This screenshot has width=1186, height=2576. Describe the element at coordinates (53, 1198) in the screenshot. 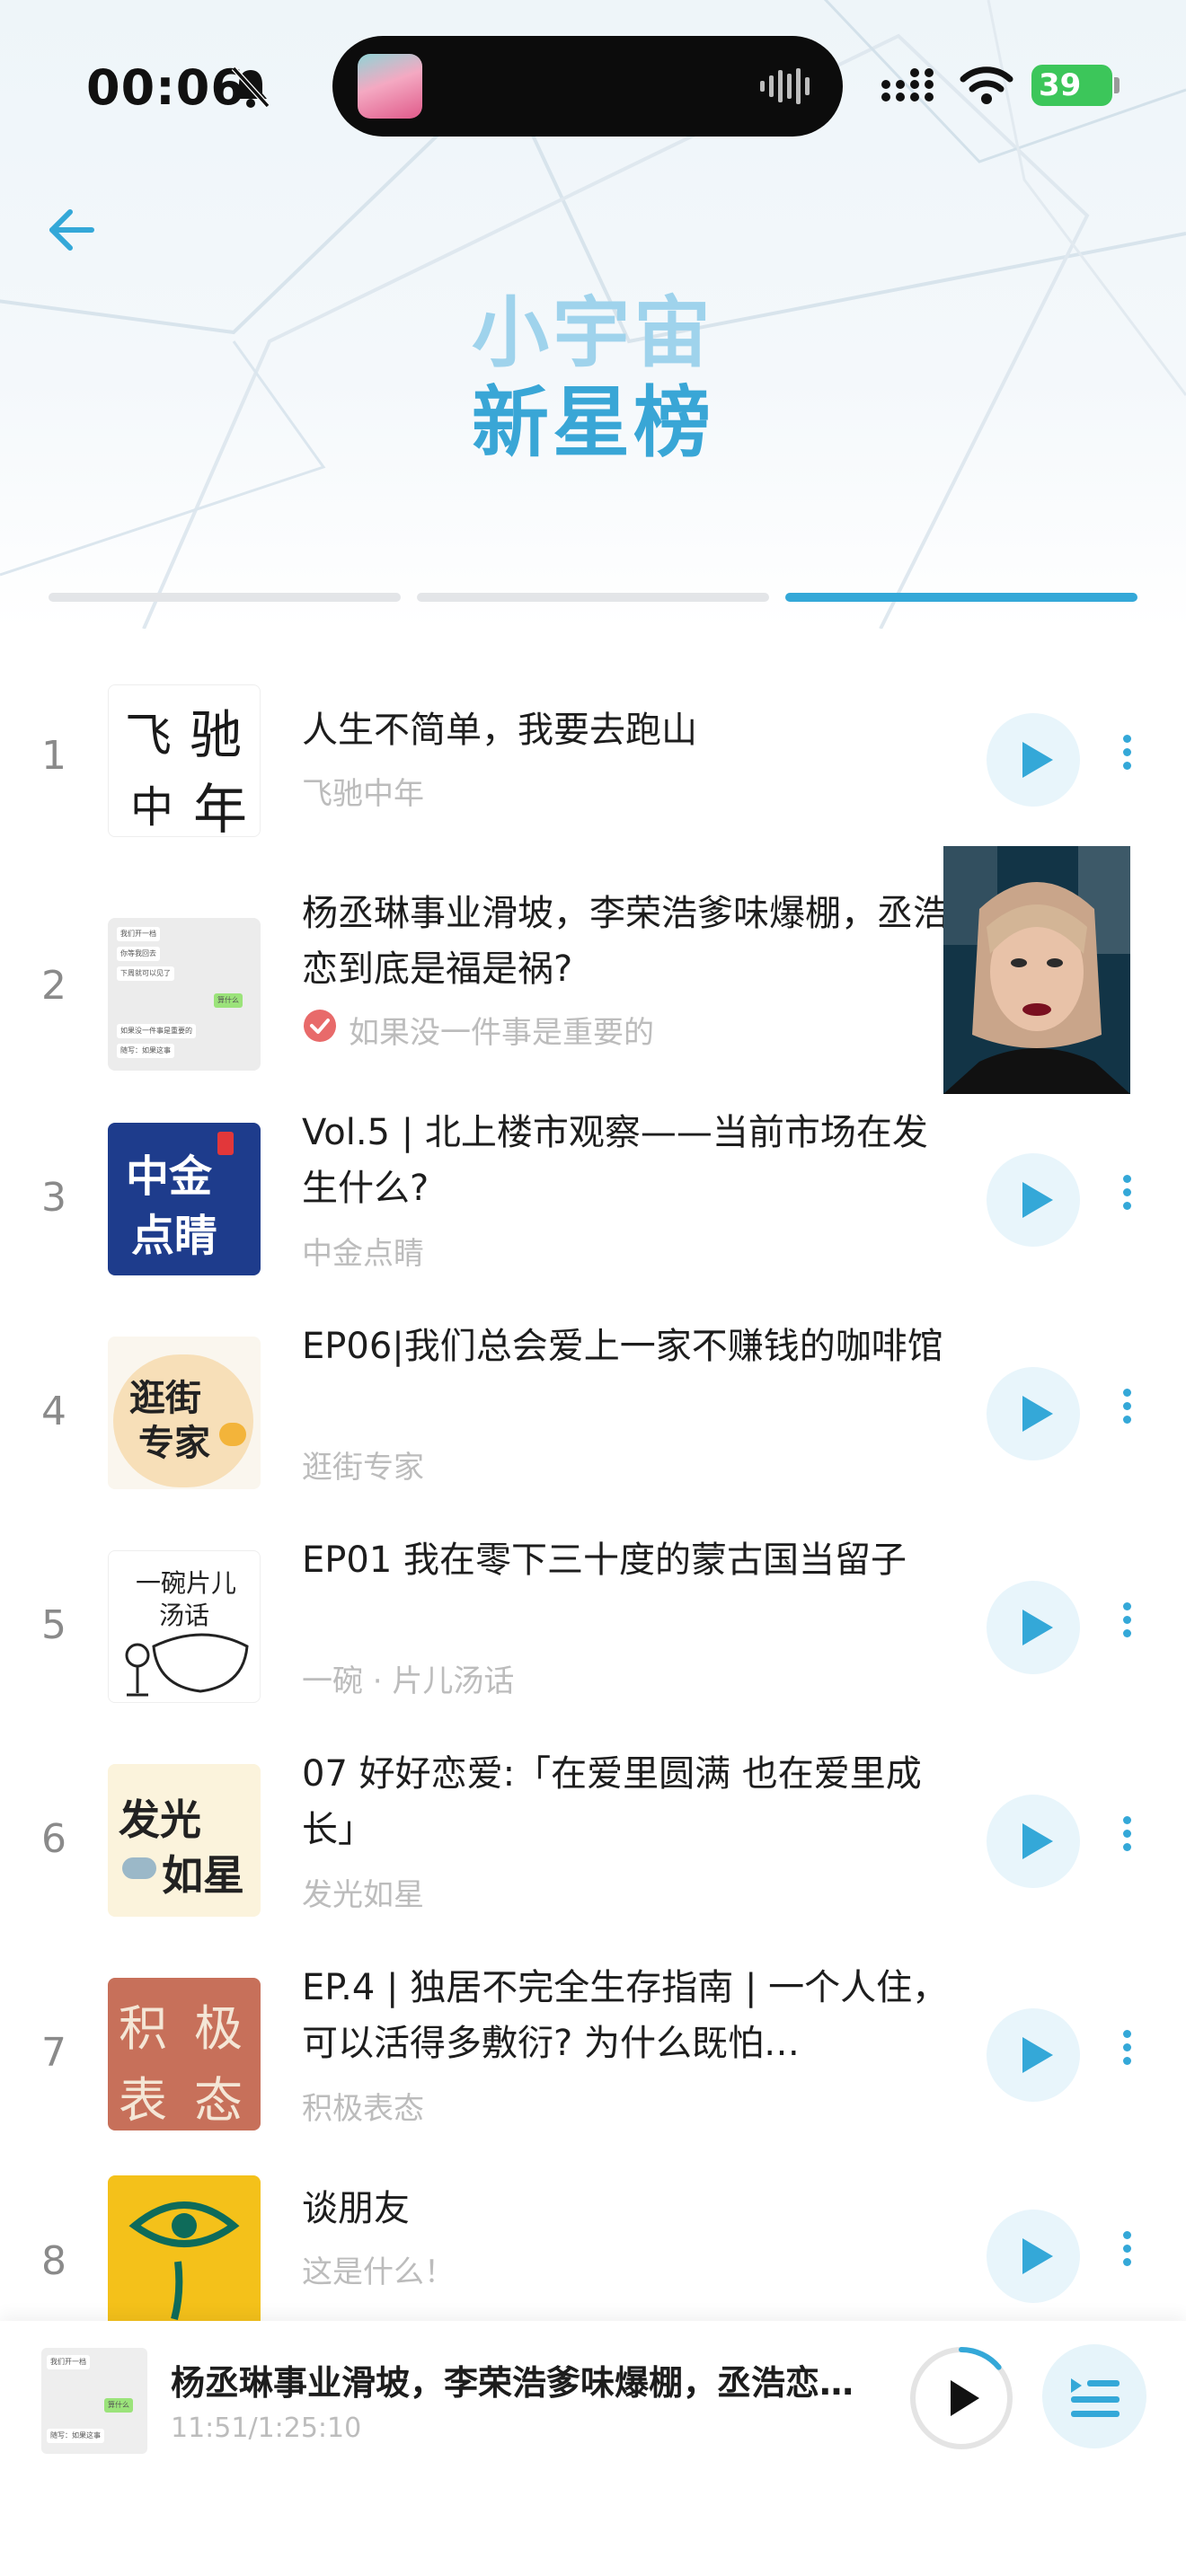

I see `rank-number: 3` at that location.